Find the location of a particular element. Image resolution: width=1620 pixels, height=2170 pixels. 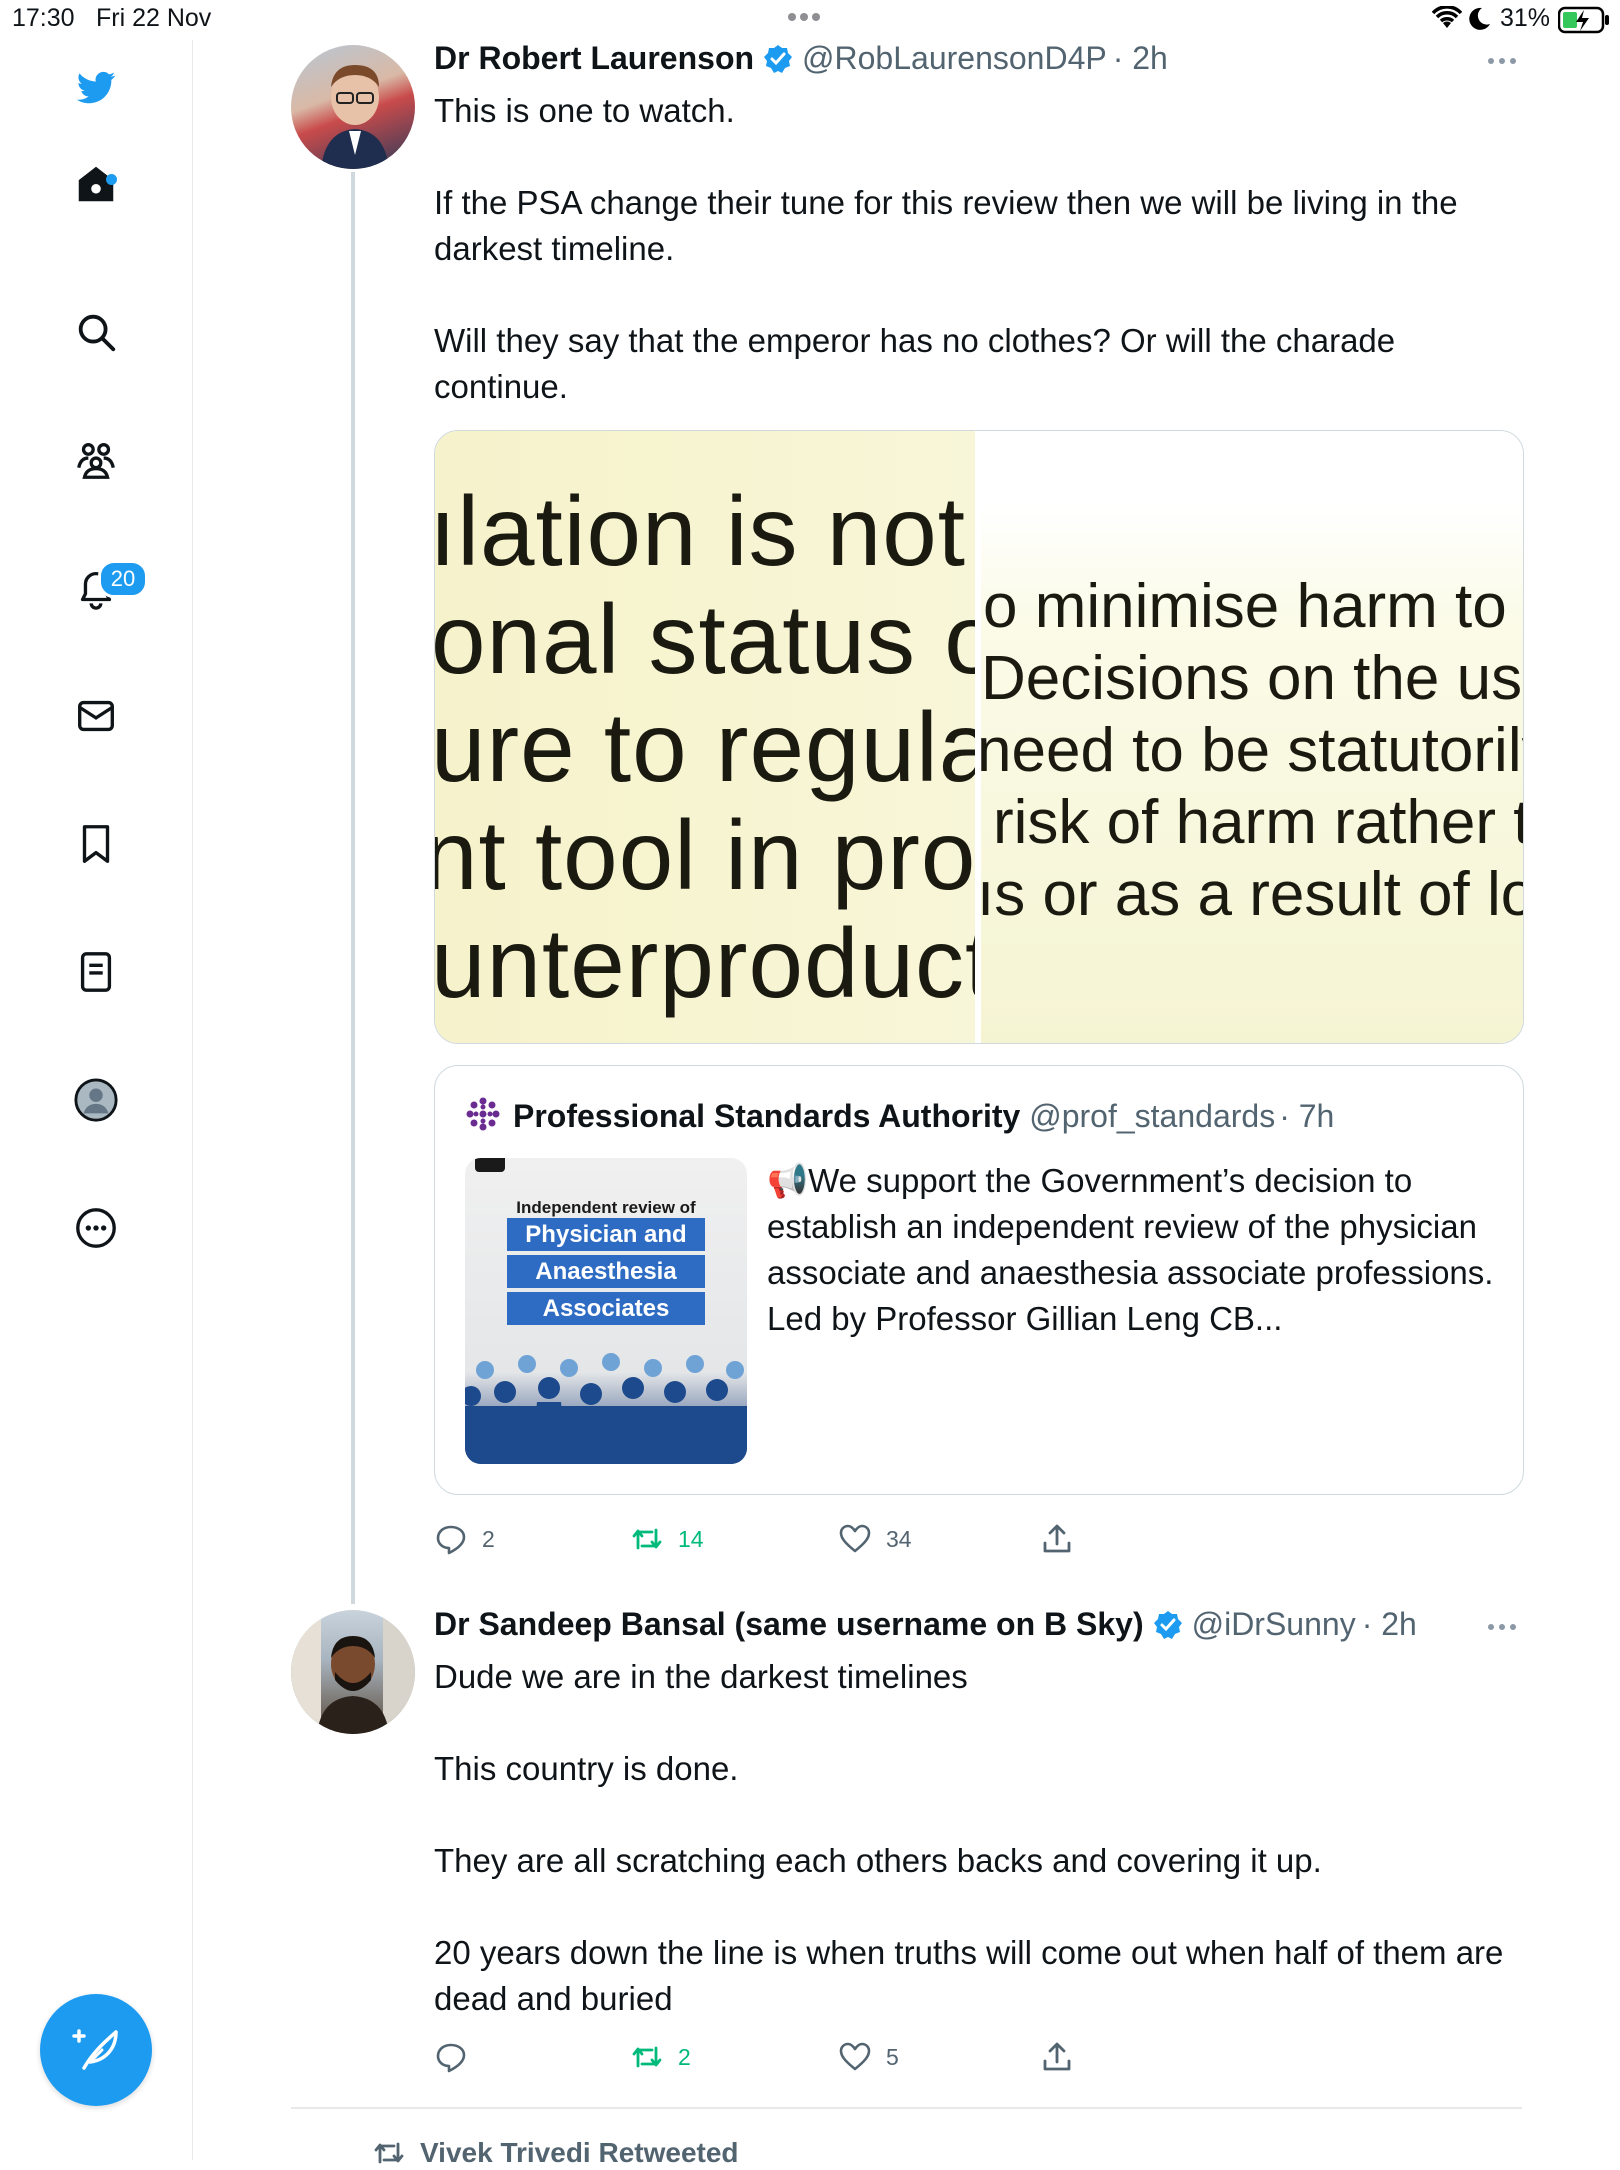

battery-percentage: 31% is located at coordinates (1525, 18).